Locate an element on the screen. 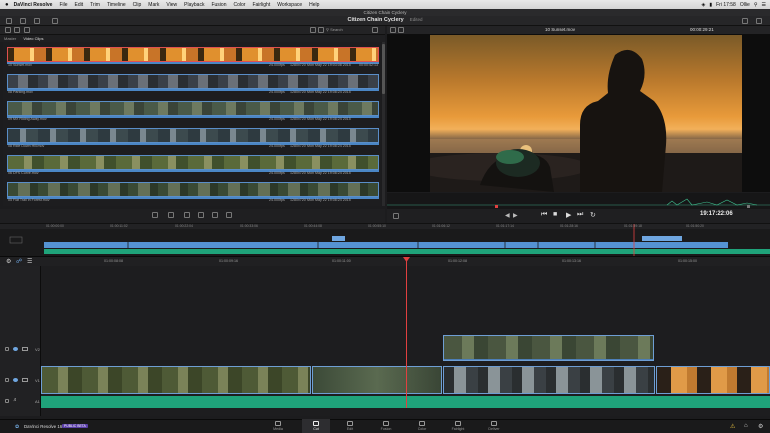 Image resolution: width=770 pixels, height=433 pixels. scrollbar-thumb is located at coordinates (383, 69).